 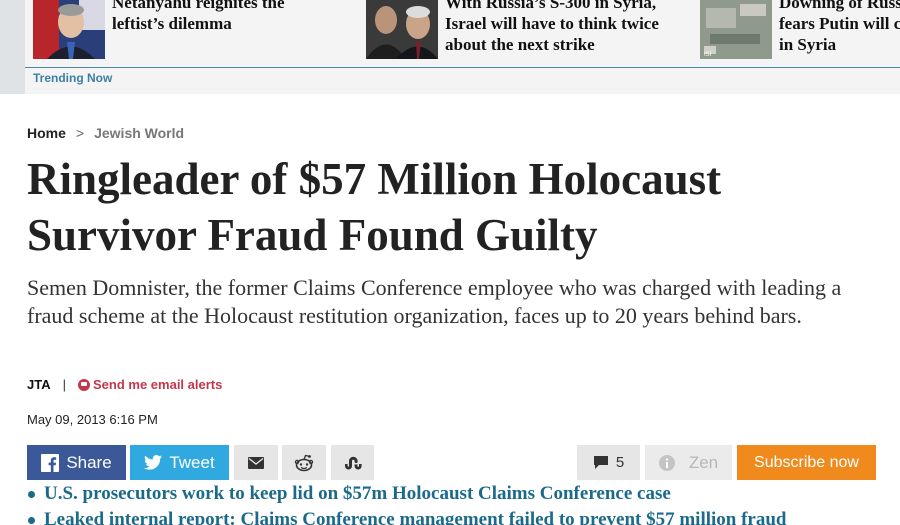 What do you see at coordinates (808, 44) in the screenshot?
I see `trending-title-line: in Syria` at bounding box center [808, 44].